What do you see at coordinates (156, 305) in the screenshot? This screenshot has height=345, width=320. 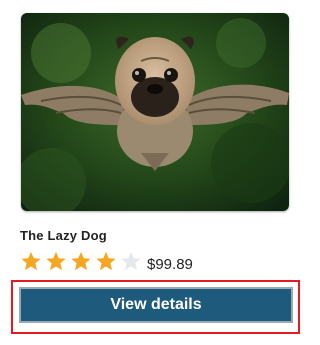 I see `view-details-button: View details` at bounding box center [156, 305].